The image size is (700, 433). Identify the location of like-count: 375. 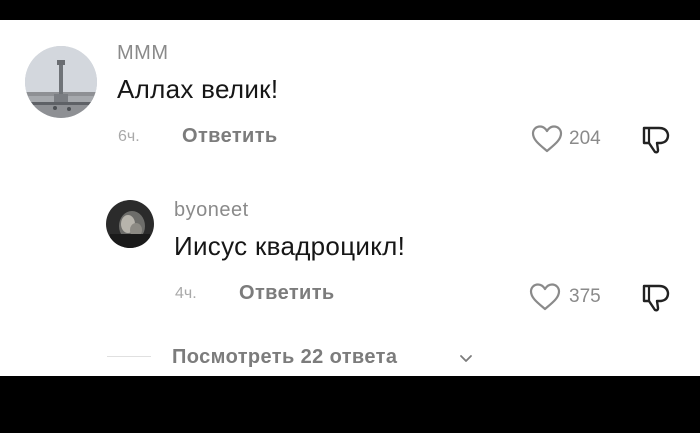
(585, 296).